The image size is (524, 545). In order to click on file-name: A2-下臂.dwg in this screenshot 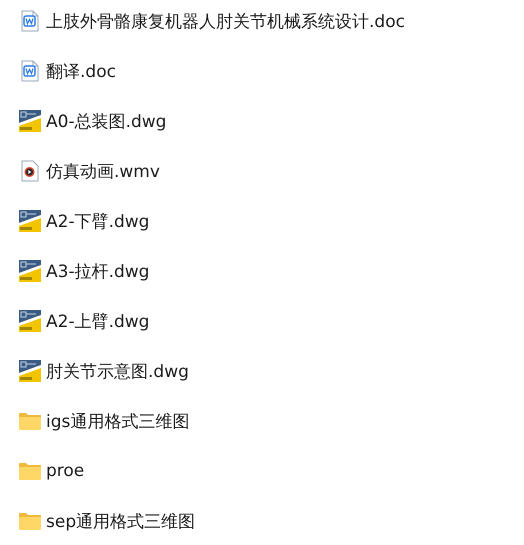, I will do `click(98, 221)`.